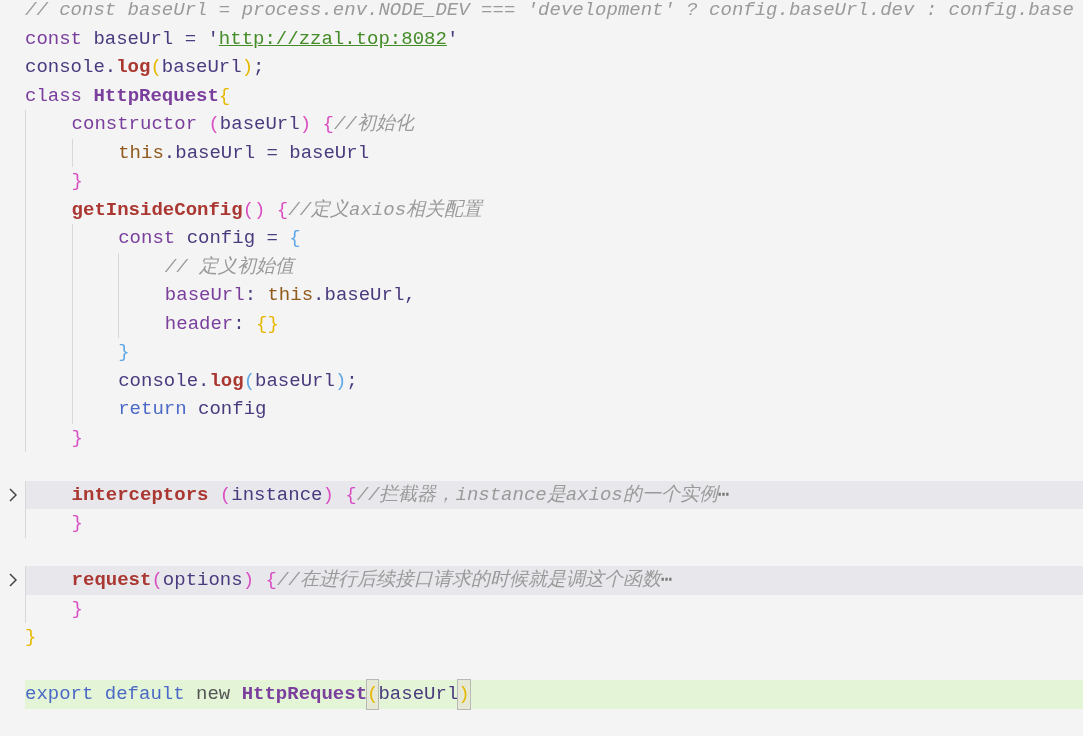 The width and height of the screenshot is (1083, 736). Describe the element at coordinates (242, 39) in the screenshot. I see `code-line: const baseUrl = 'http://zzal.top:8082'` at that location.